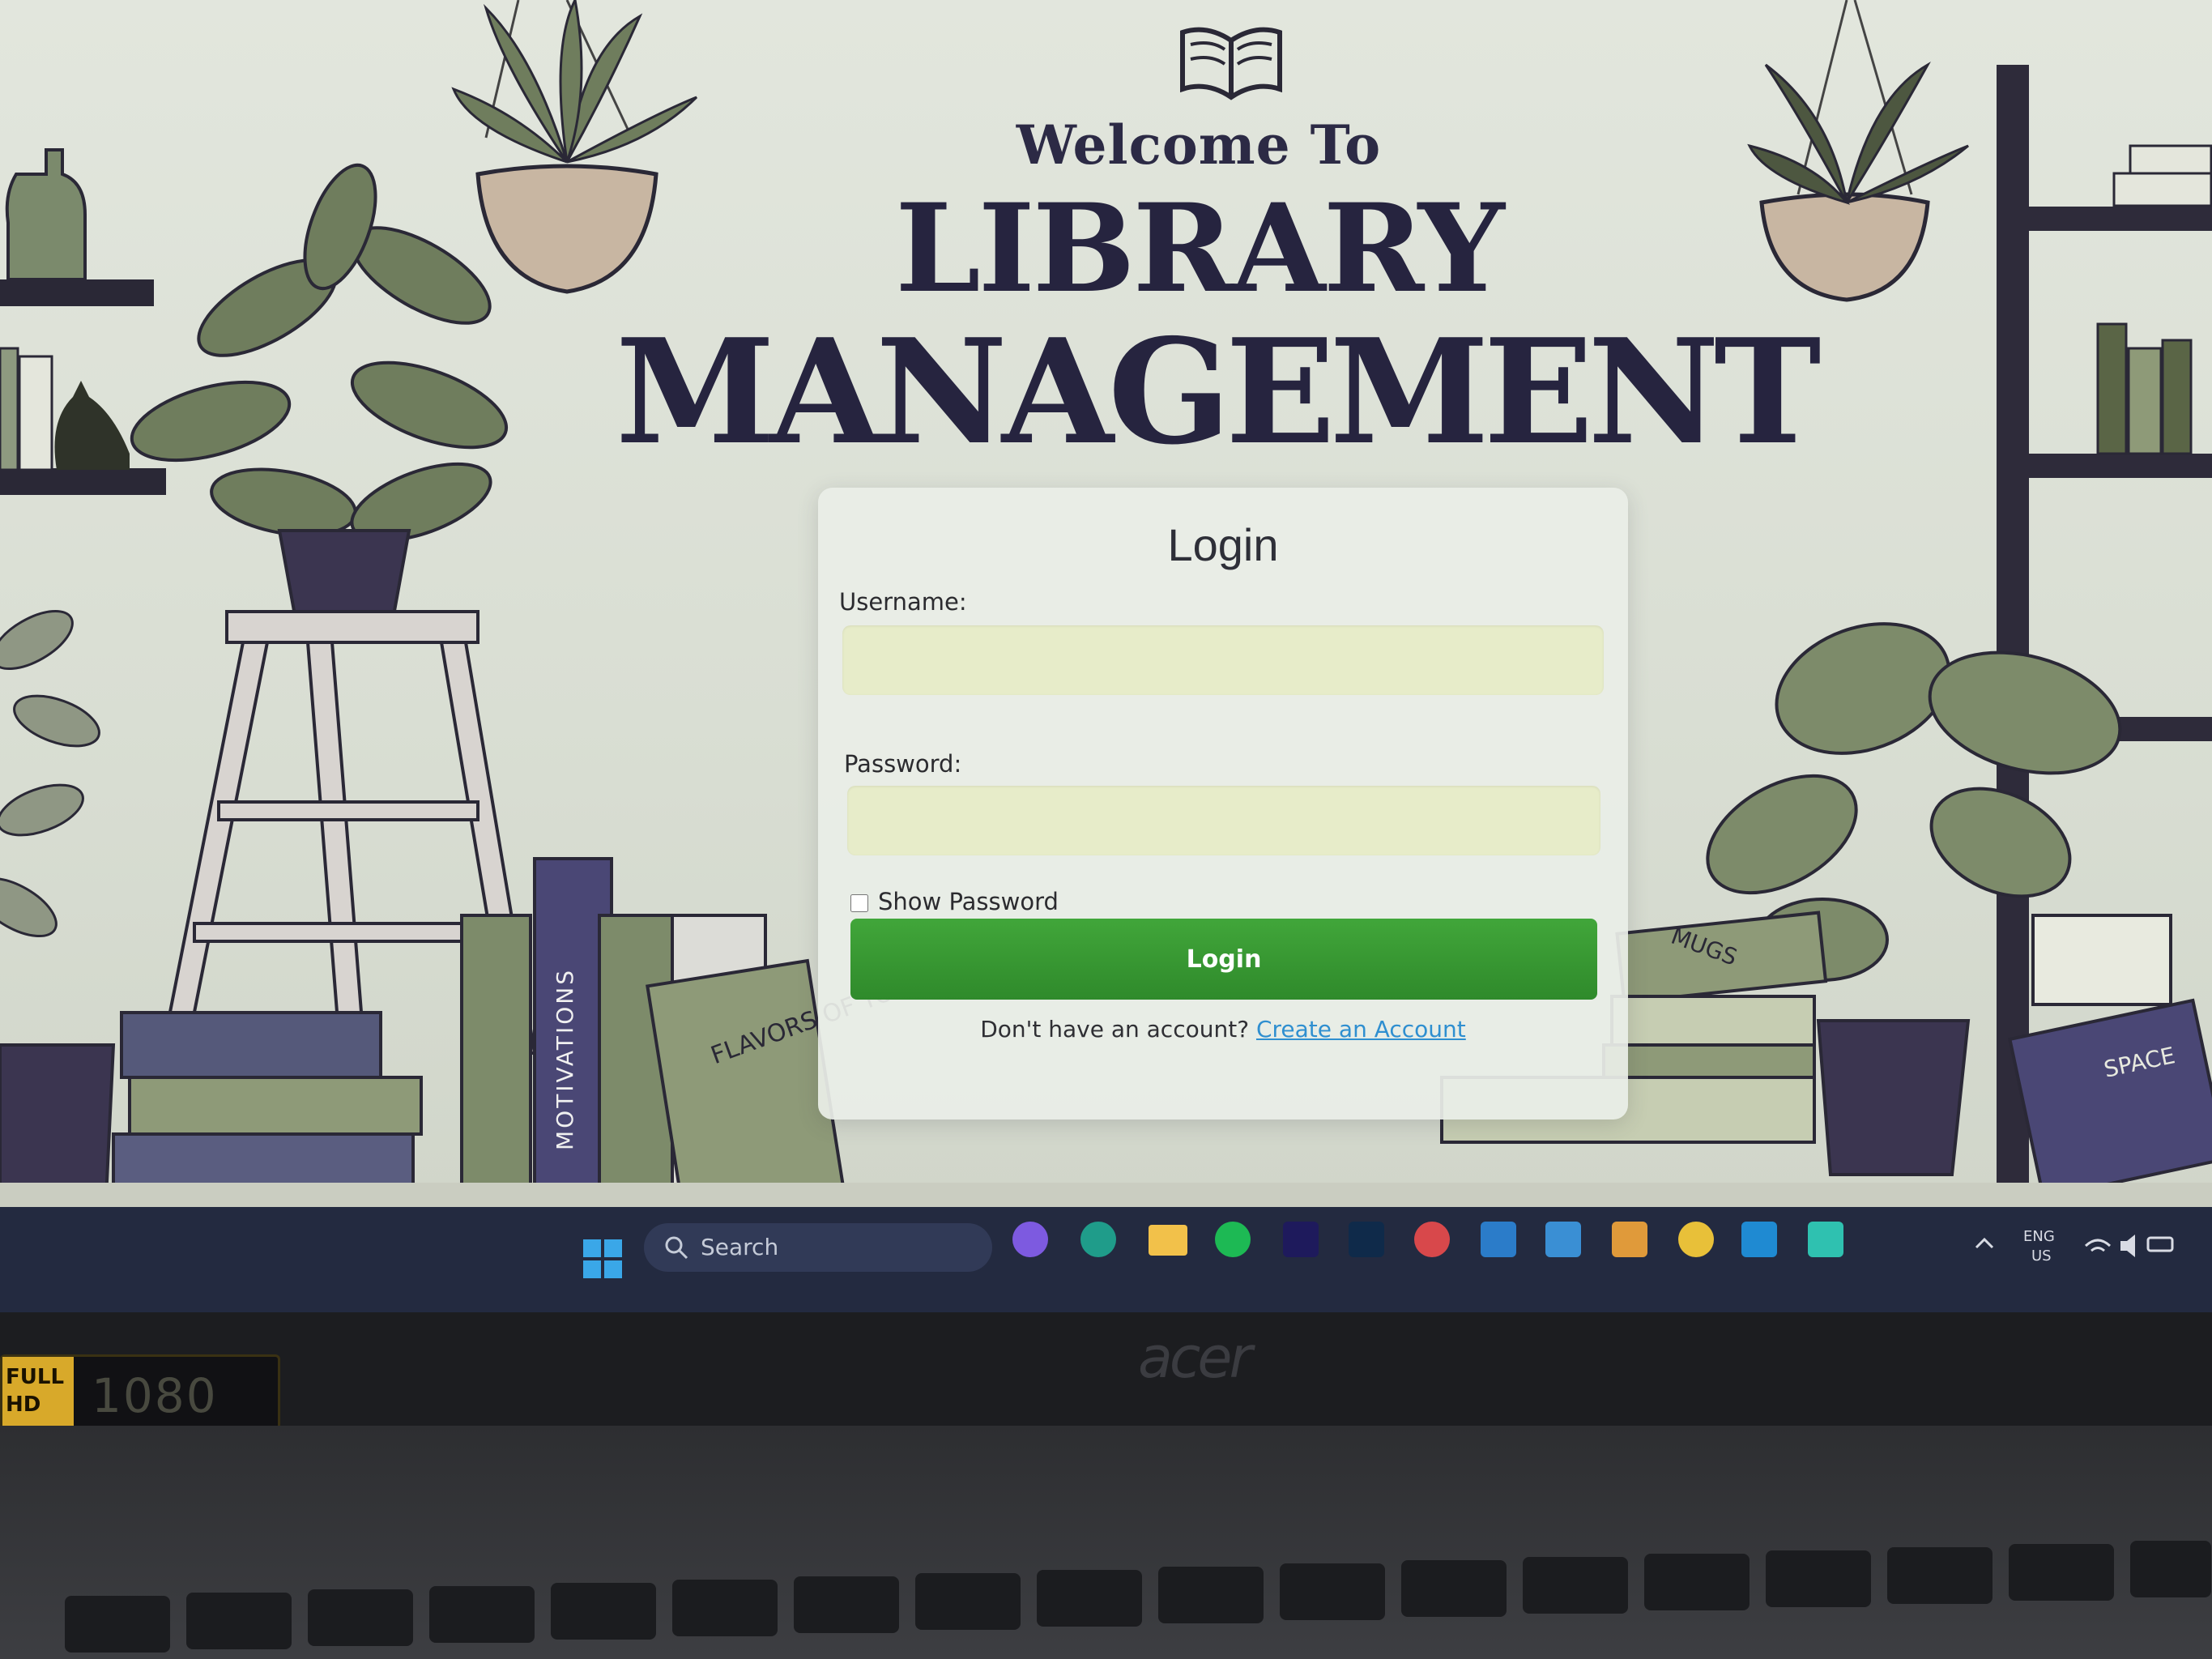 This screenshot has width=2212, height=1659. I want to click on book-spine-green, so click(496, 1057).